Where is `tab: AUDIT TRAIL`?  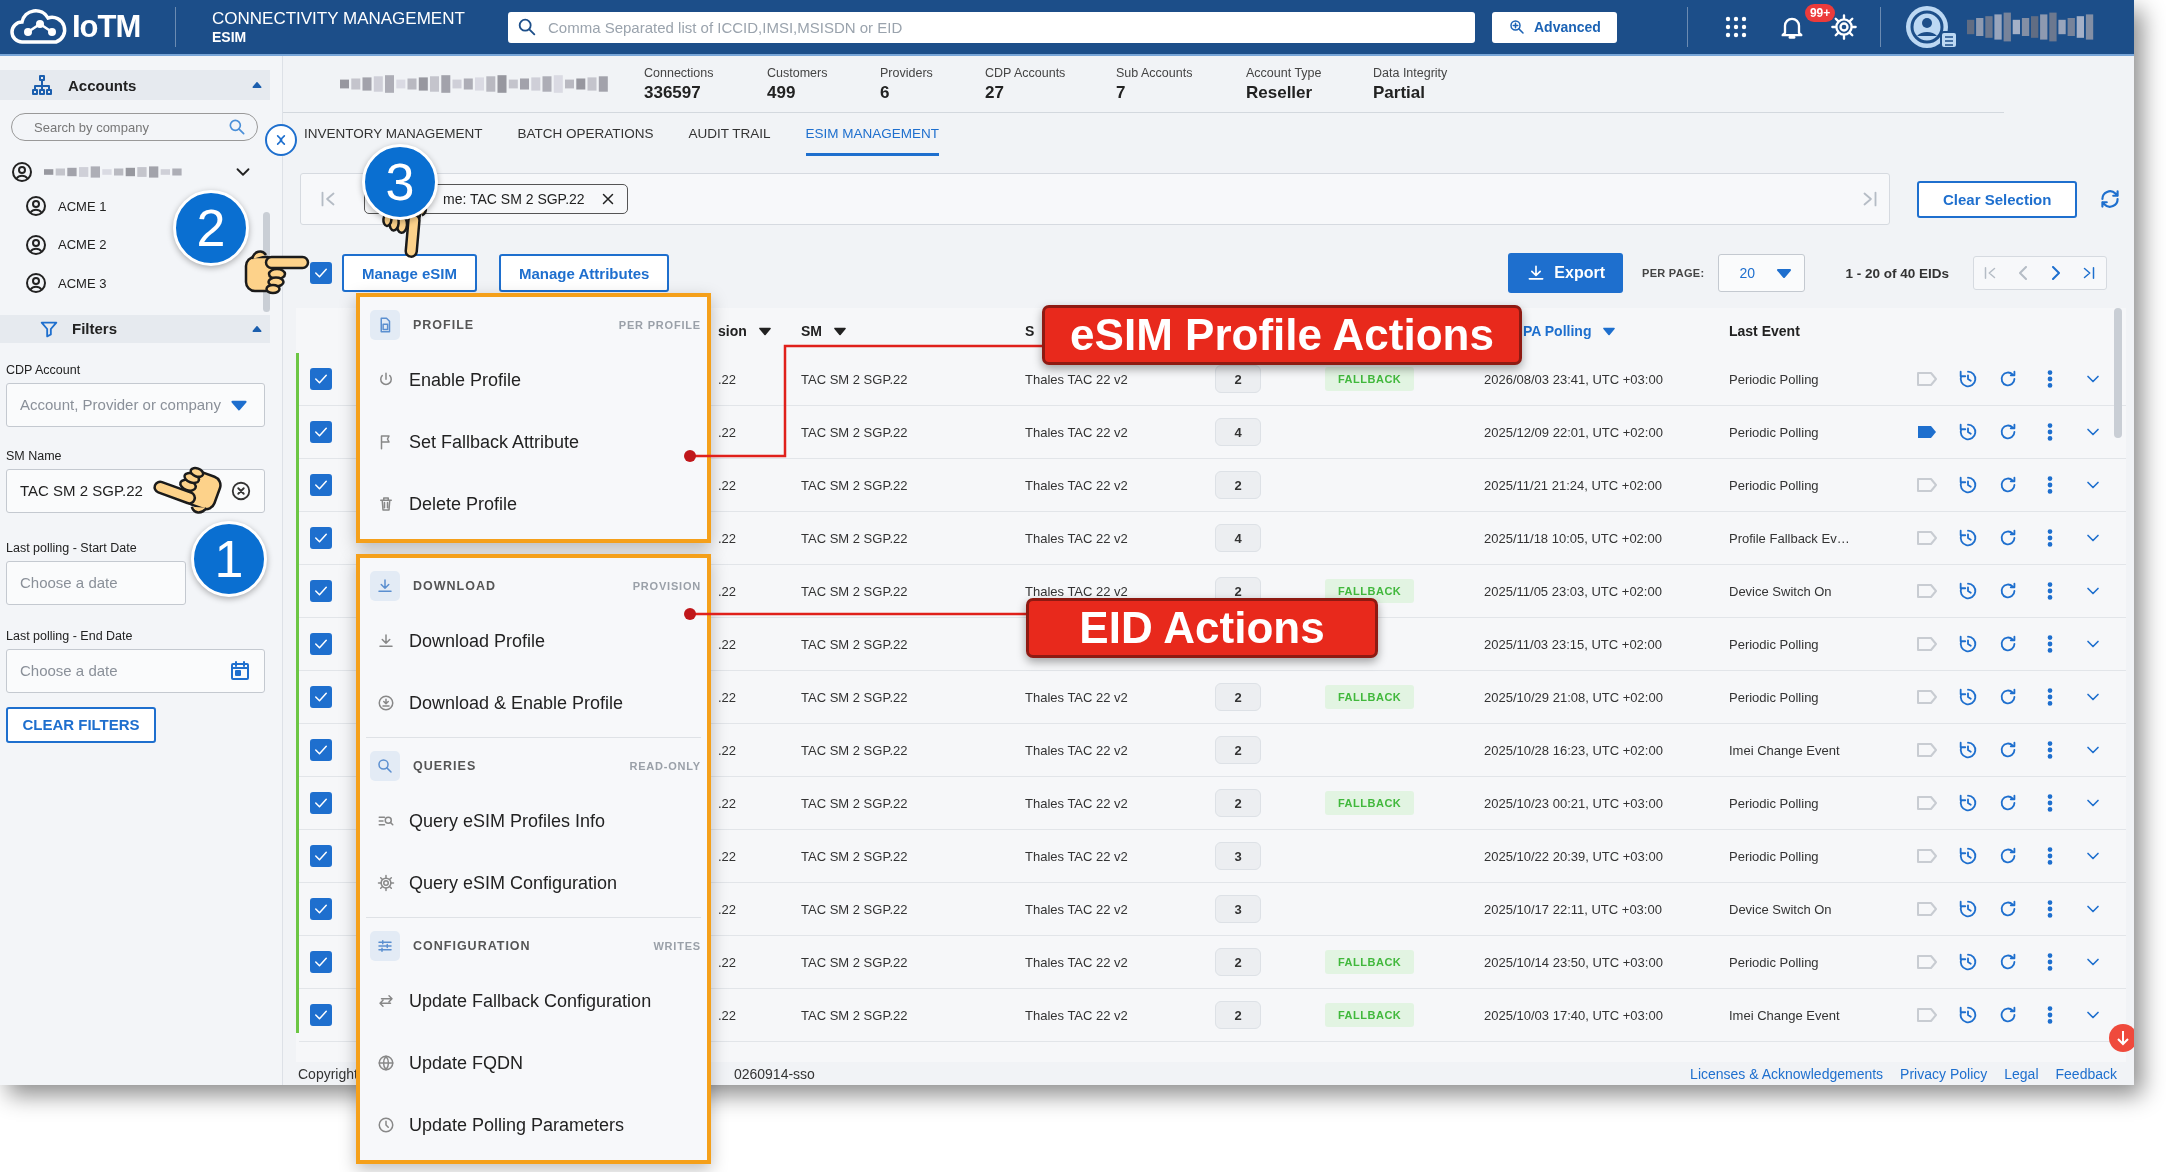 tab: AUDIT TRAIL is located at coordinates (729, 134).